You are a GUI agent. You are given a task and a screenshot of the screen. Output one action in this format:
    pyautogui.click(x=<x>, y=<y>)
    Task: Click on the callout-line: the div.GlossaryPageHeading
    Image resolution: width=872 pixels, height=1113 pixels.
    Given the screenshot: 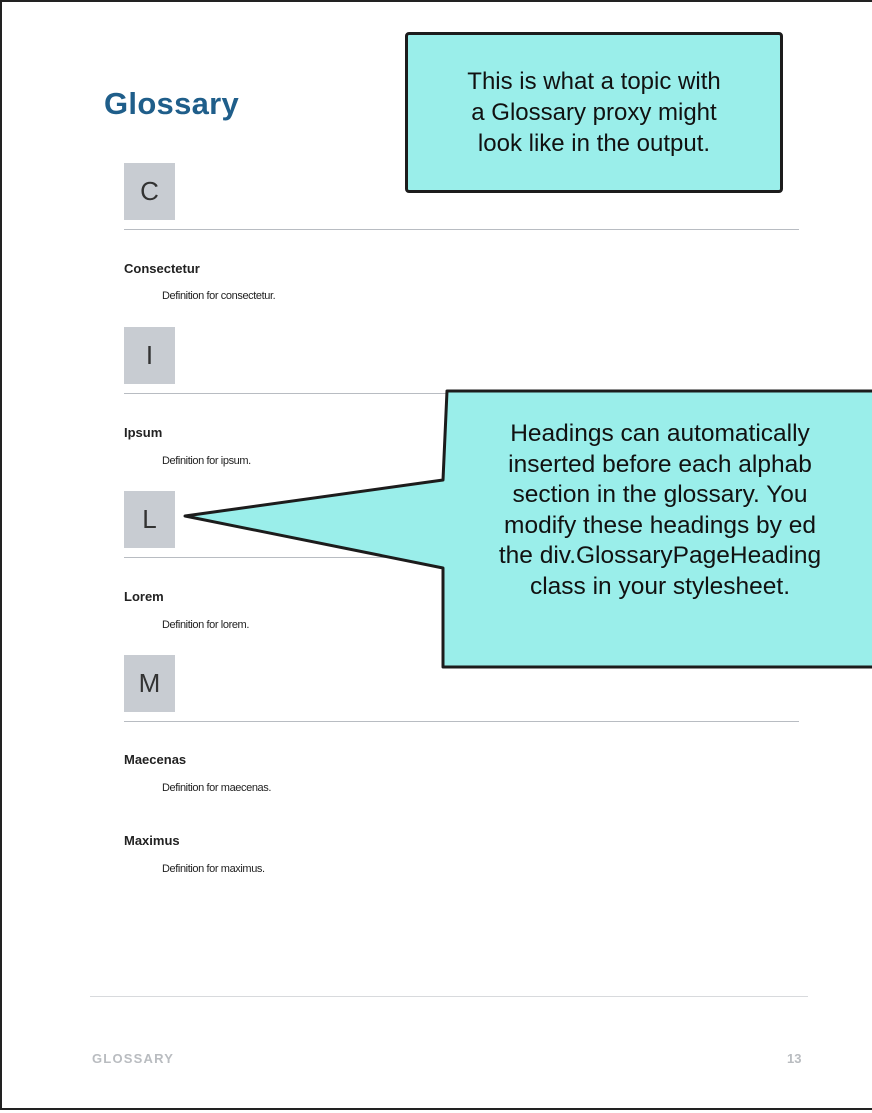 What is the action you would take?
    pyautogui.click(x=660, y=555)
    